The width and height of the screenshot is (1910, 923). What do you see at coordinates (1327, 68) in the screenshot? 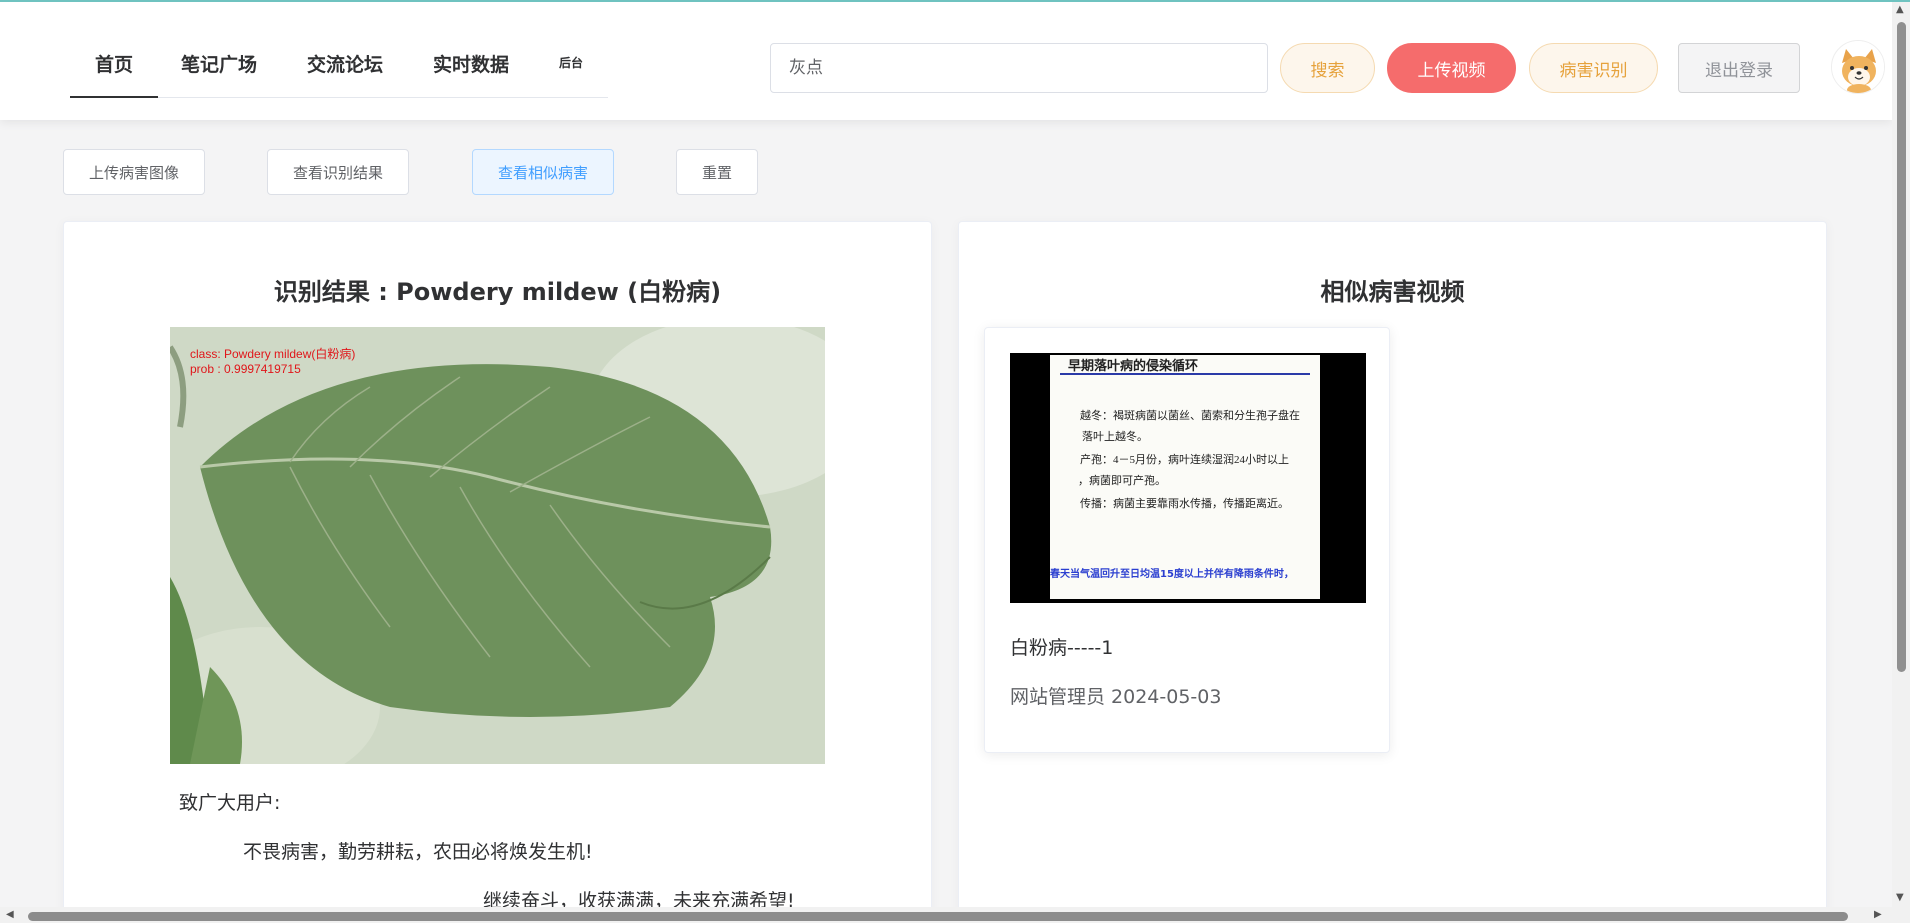
I see `search-button: 搜索` at bounding box center [1327, 68].